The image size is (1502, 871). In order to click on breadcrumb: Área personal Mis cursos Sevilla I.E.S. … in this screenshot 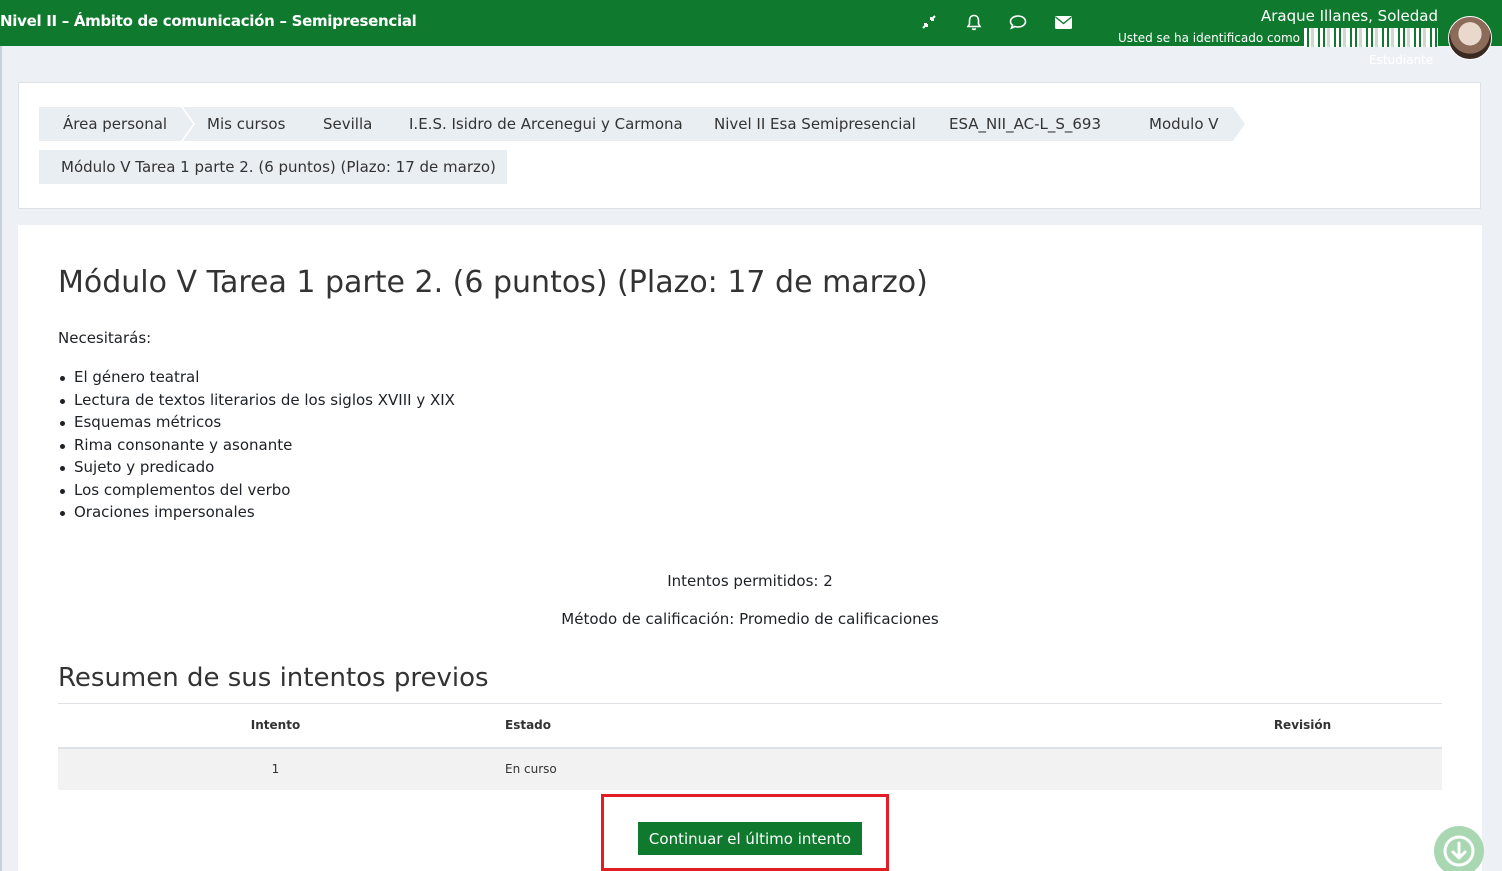, I will do `click(749, 145)`.